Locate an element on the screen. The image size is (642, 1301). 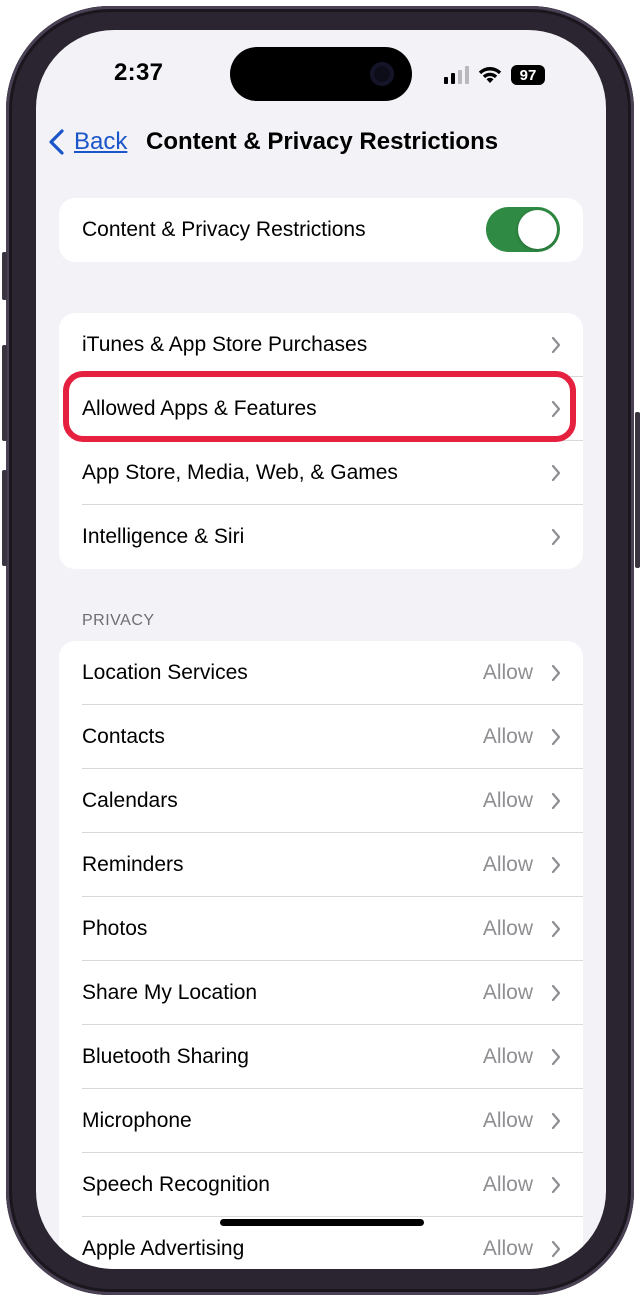
page-title: Content & Privacy Restrictions is located at coordinates (322, 141).